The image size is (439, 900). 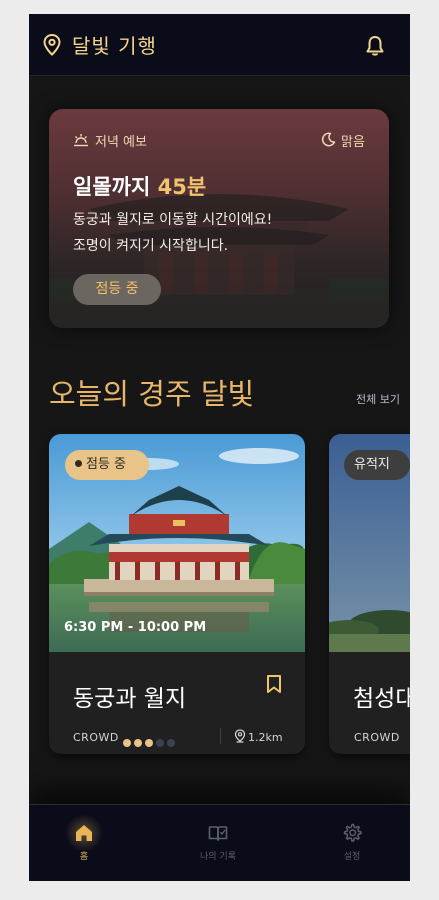 I want to click on live-dot-icon, so click(x=78, y=463).